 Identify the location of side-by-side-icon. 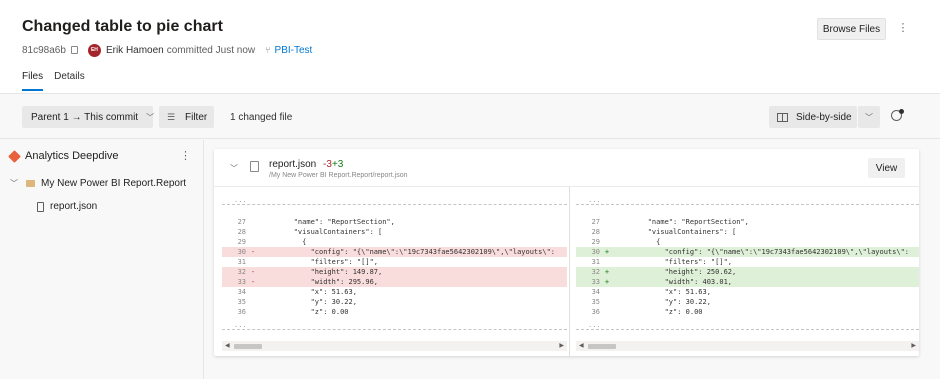
(782, 117).